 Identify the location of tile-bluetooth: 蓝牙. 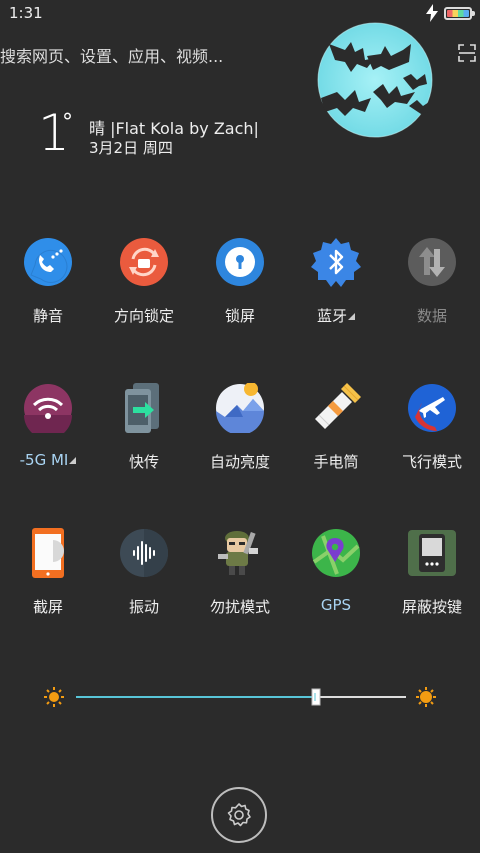
(336, 292).